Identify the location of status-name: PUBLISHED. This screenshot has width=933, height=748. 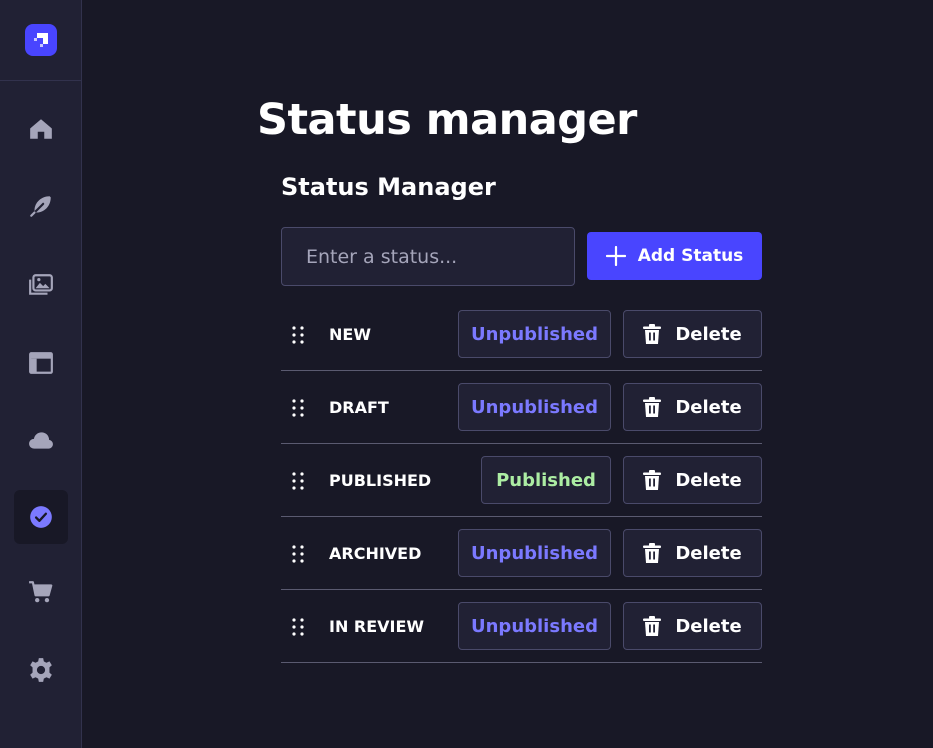
(380, 480).